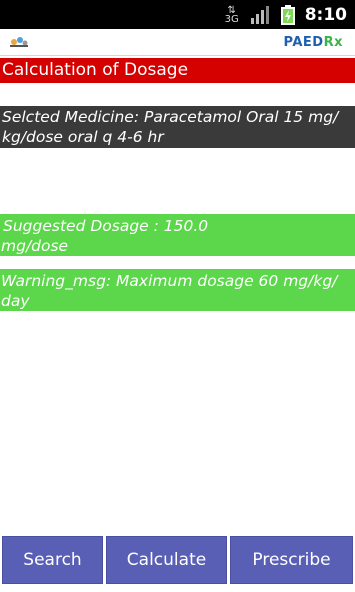 The height and width of the screenshot is (592, 355). I want to click on battery-charging-icon, so click(287, 14).